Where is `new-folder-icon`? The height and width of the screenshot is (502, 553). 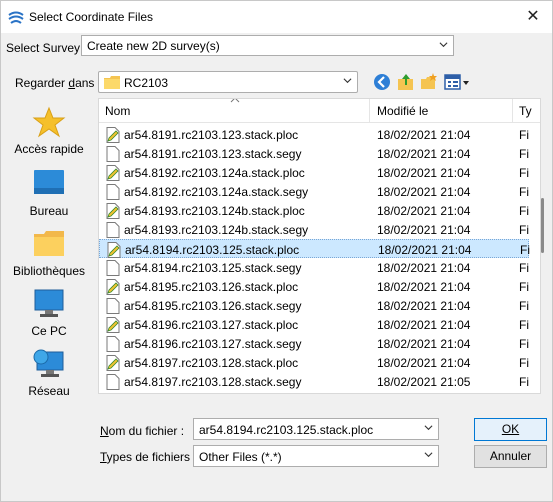 new-folder-icon is located at coordinates (429, 82).